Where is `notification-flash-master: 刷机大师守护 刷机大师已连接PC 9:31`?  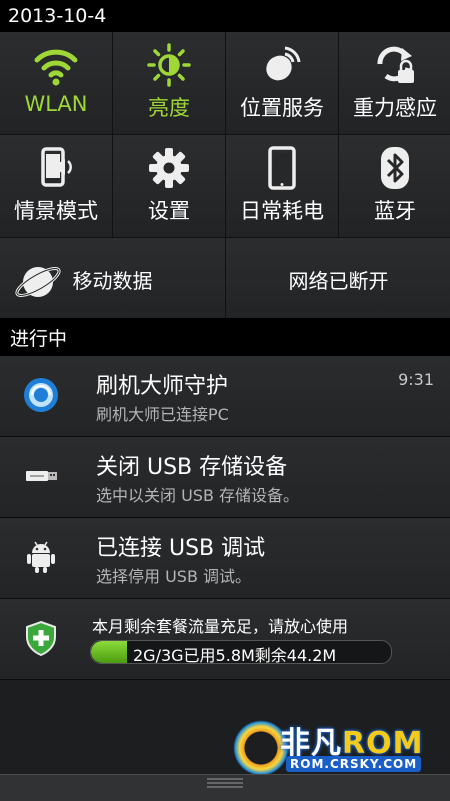
notification-flash-master: 刷机大师守护 刷机大师已连接PC 9:31 is located at coordinates (225, 396).